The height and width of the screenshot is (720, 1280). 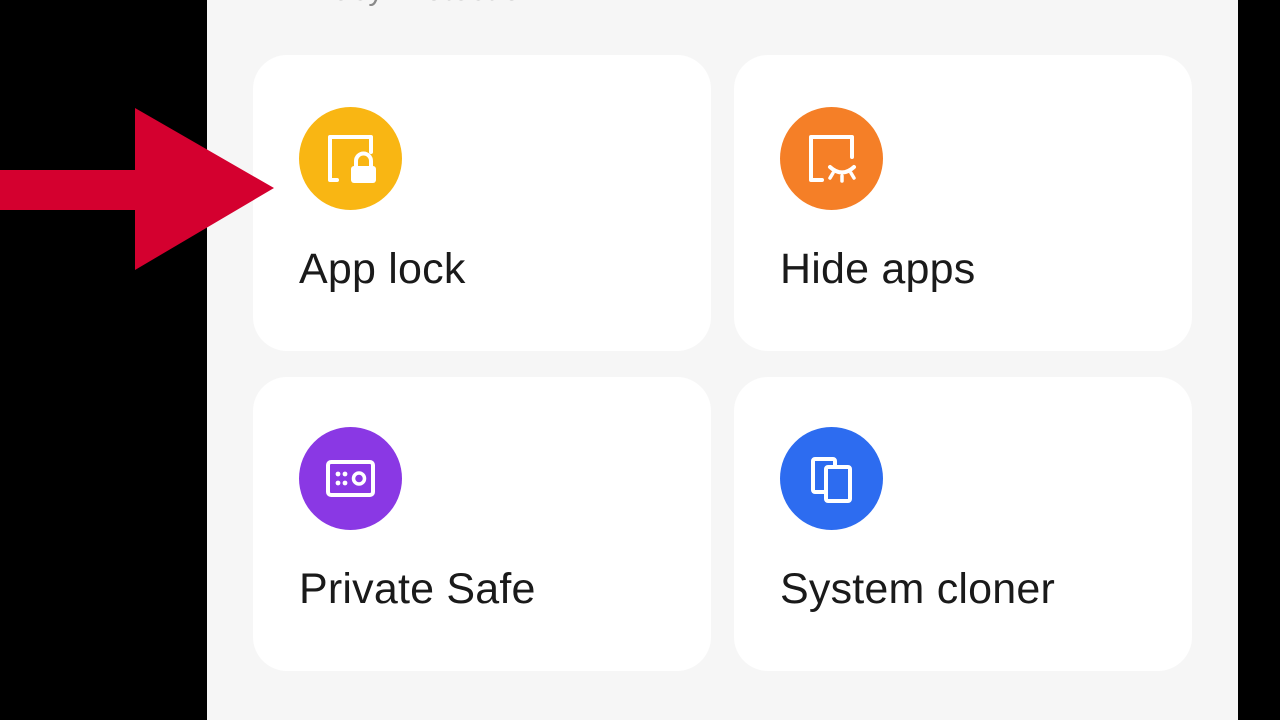 I want to click on private-safe-icon, so click(x=350, y=478).